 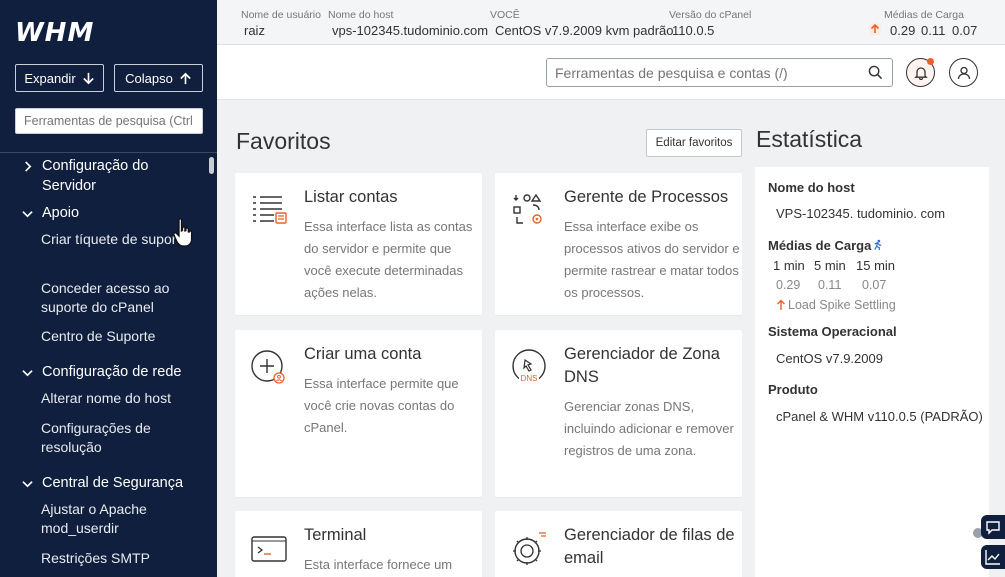 I want to click on load-value-5min: 0.11, so click(x=830, y=285).